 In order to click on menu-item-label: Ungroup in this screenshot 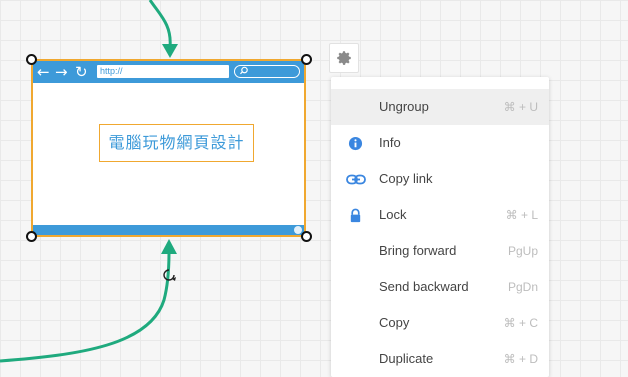, I will do `click(404, 106)`.